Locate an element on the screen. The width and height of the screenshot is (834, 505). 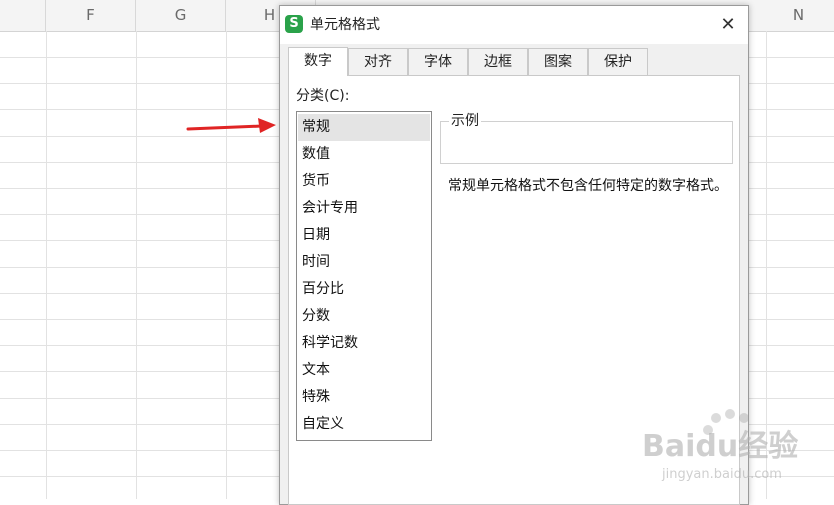
watermark-brand: Baidu经验 is located at coordinates (720, 446).